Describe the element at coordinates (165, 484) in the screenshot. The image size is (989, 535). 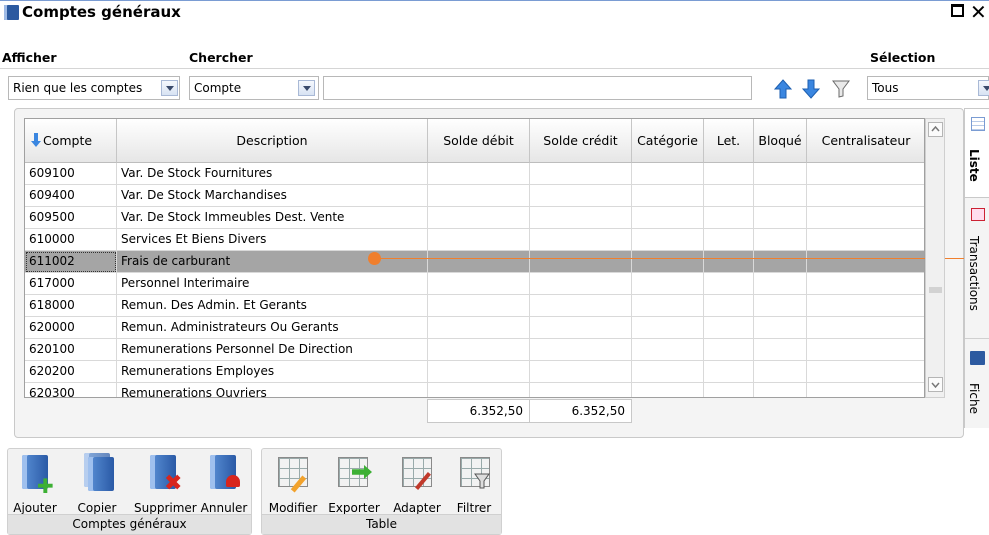
I see `supprimer-button: ✖ Supprimer` at that location.